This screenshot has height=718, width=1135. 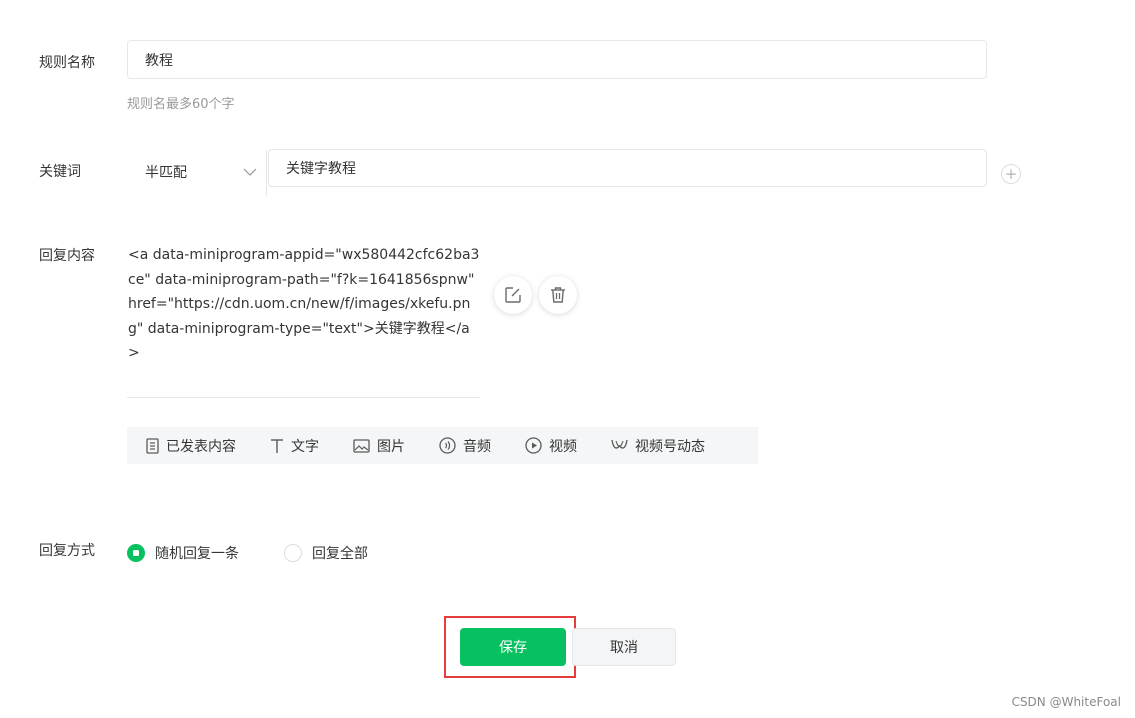 I want to click on watermark: CSDN @WhiteFoal, so click(x=1066, y=702).